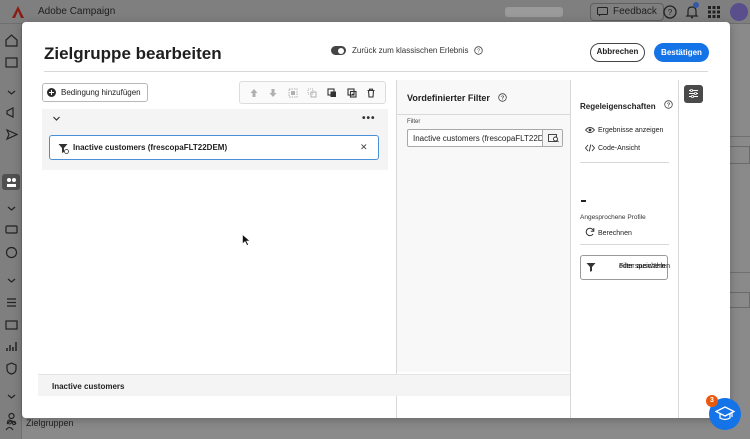  What do you see at coordinates (11, 40) in the screenshot?
I see `home-icon` at bounding box center [11, 40].